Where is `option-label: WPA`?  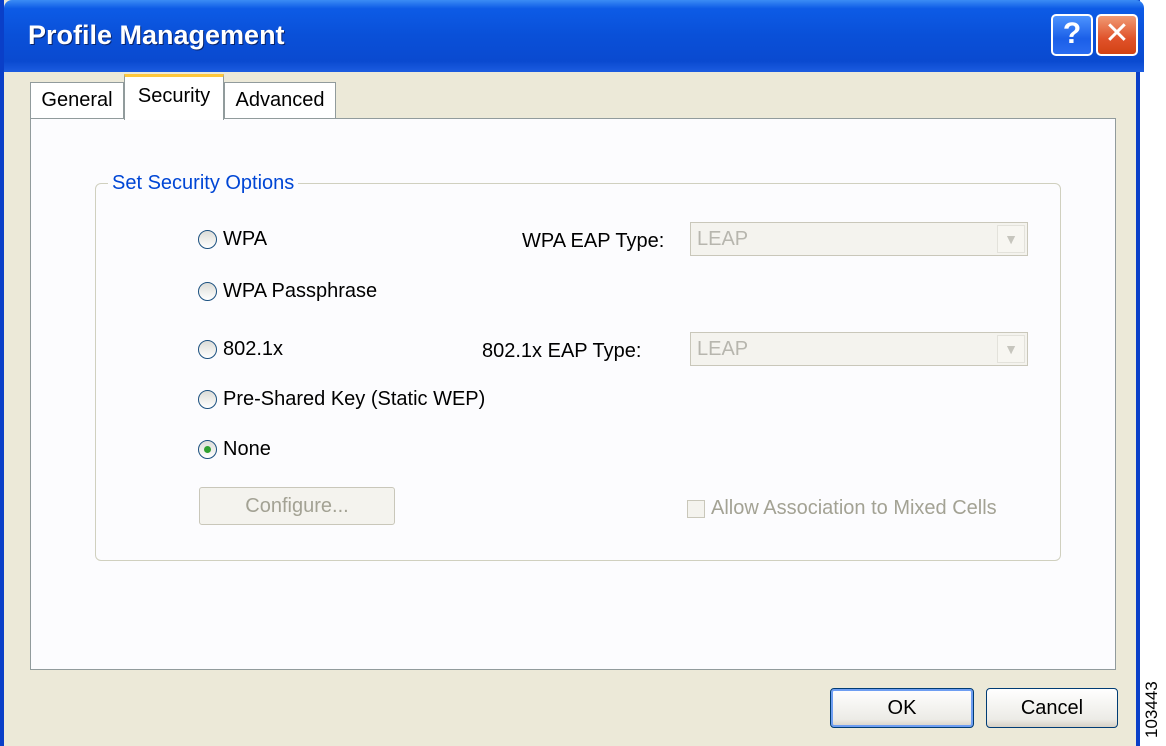
option-label: WPA is located at coordinates (245, 239).